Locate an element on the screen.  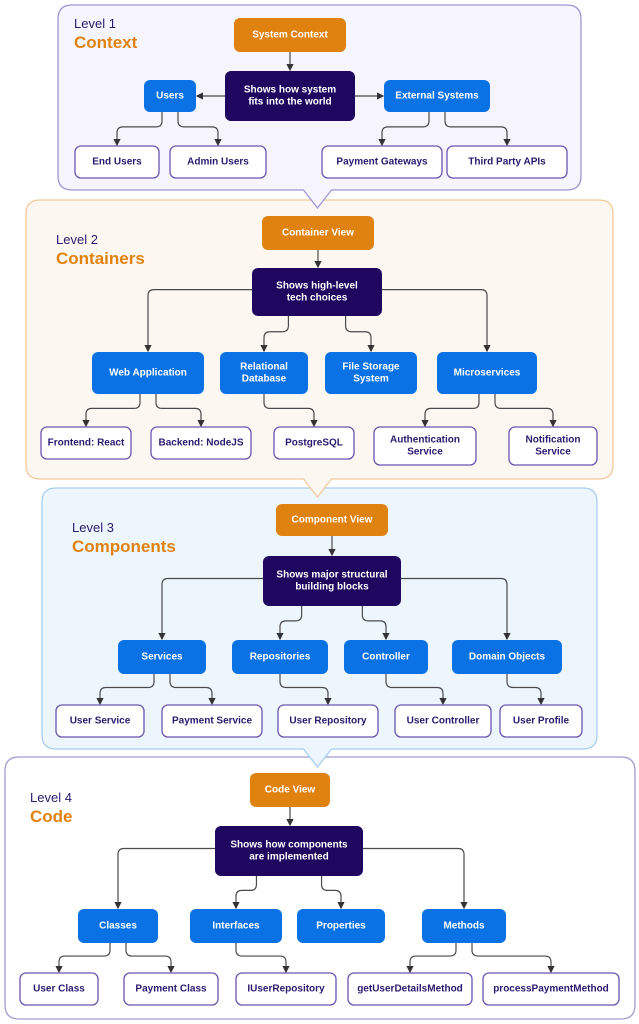
node-label: Domain Objects is located at coordinates (507, 657).